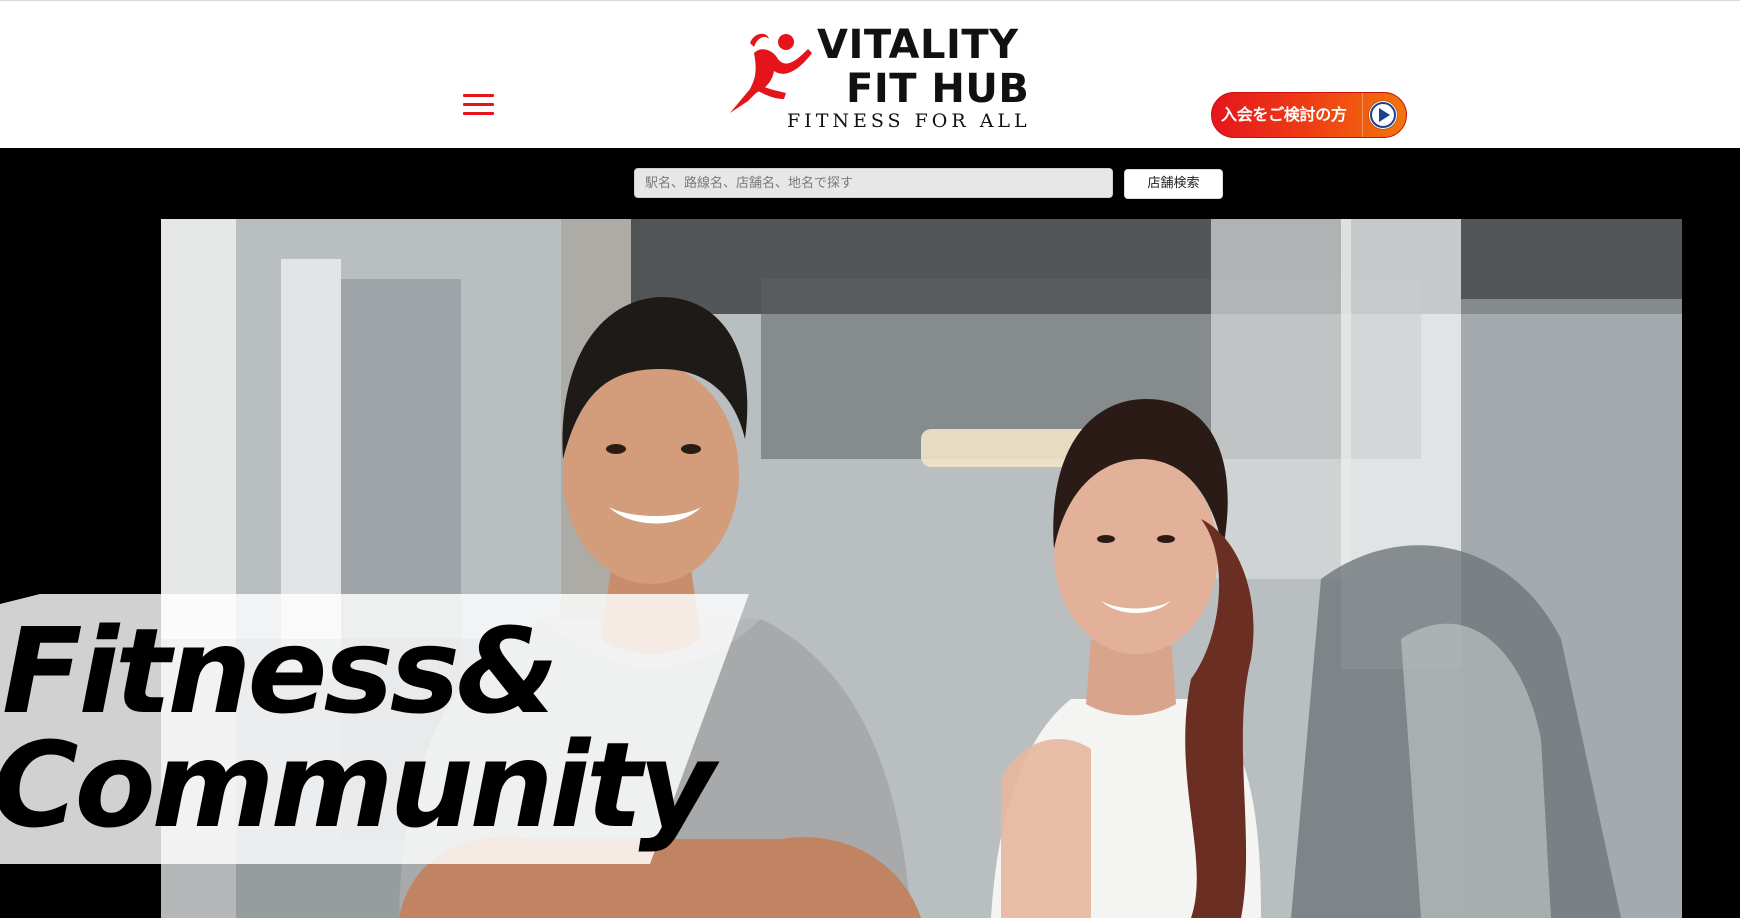 Image resolution: width=1740 pixels, height=918 pixels. What do you see at coordinates (938, 89) in the screenshot?
I see `logo-name-line2: FIT HUB` at bounding box center [938, 89].